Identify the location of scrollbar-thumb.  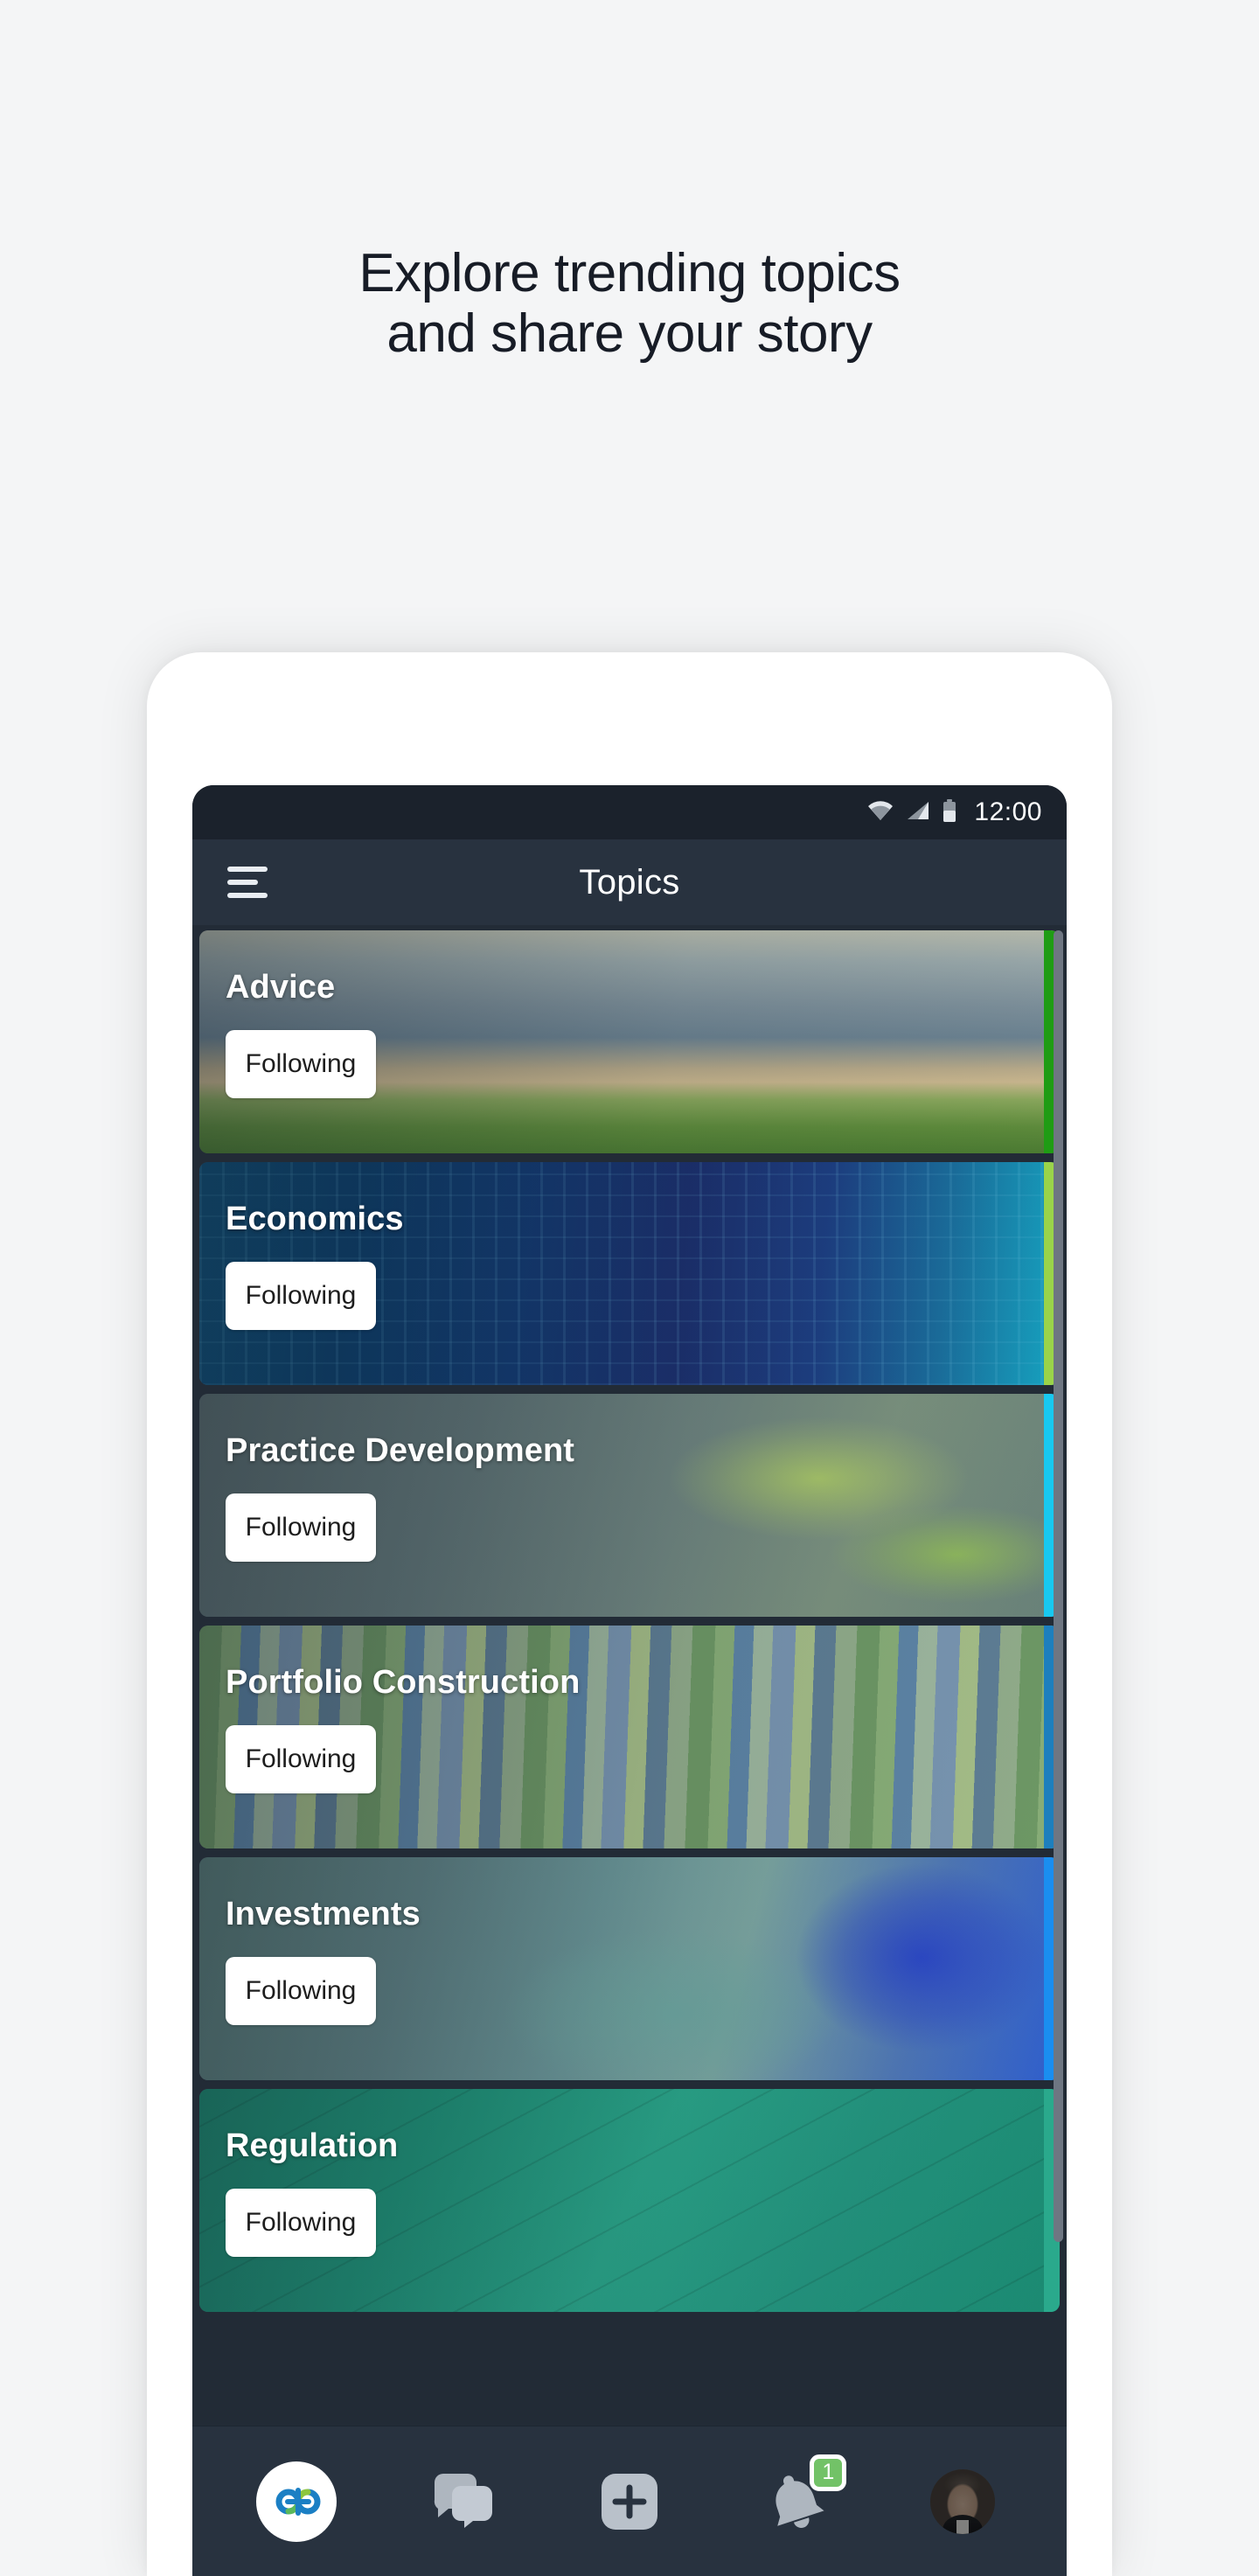
(1058, 1586).